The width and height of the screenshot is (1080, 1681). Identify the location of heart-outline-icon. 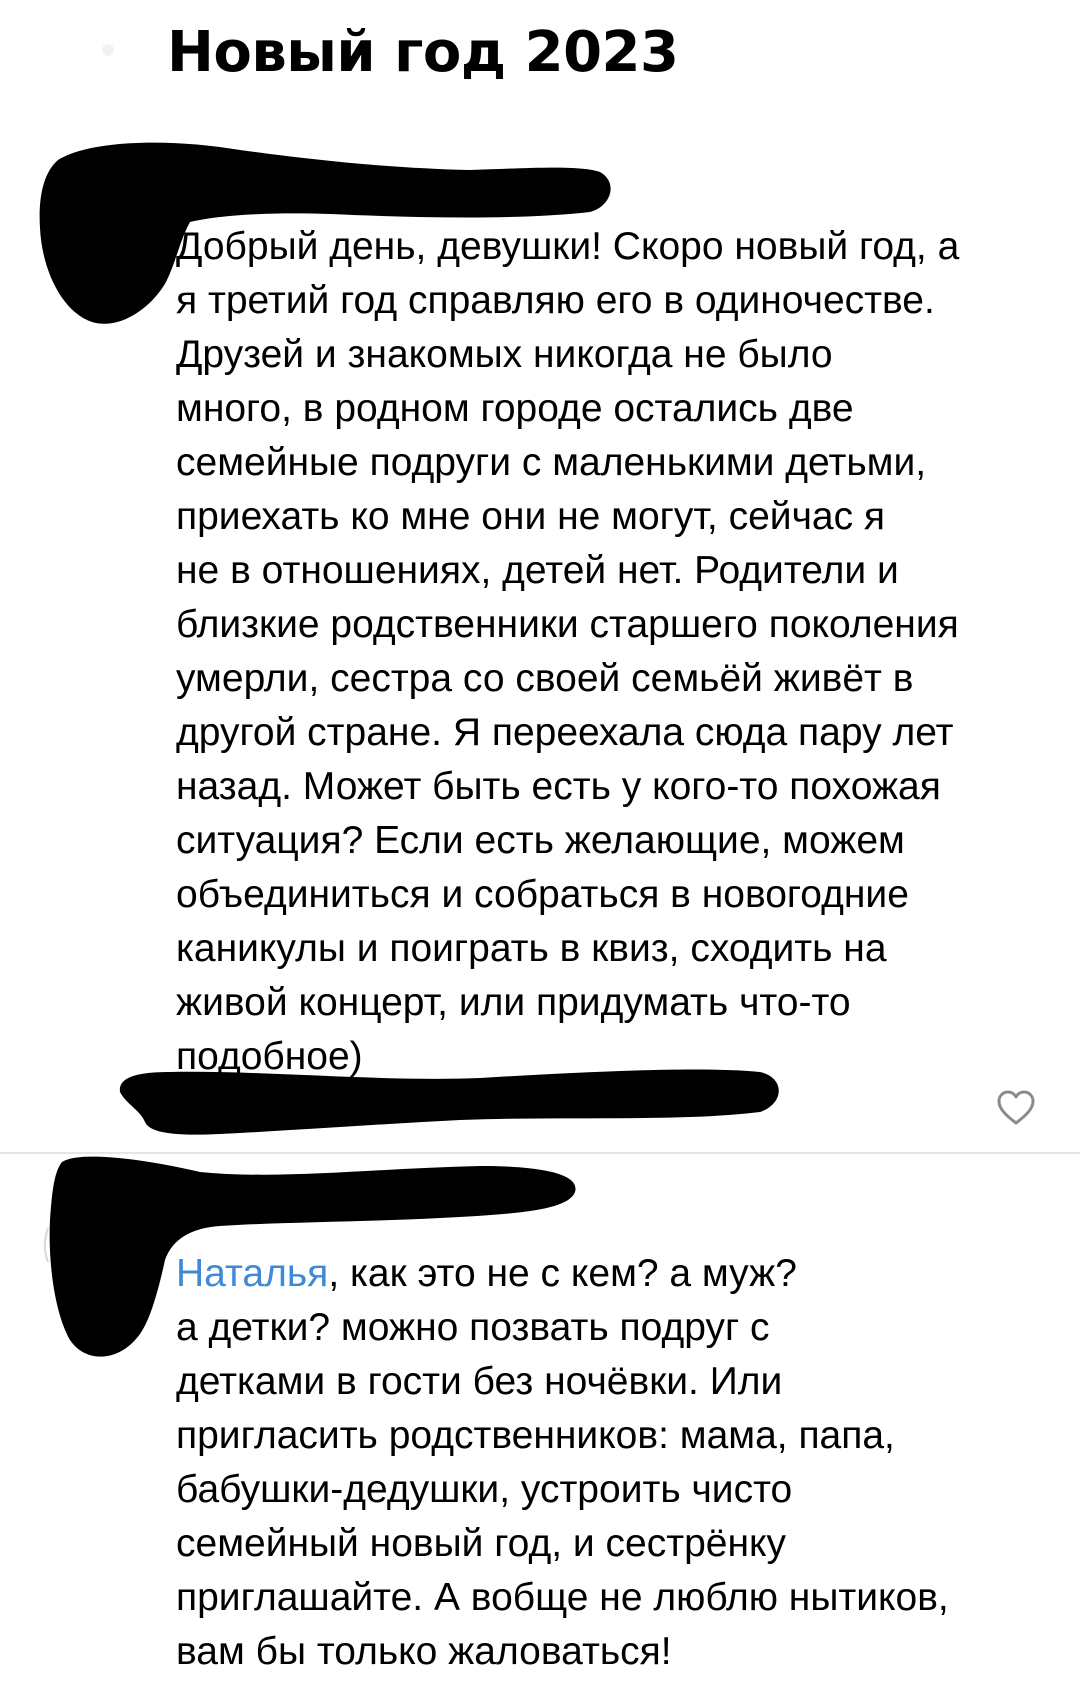
(1016, 1108).